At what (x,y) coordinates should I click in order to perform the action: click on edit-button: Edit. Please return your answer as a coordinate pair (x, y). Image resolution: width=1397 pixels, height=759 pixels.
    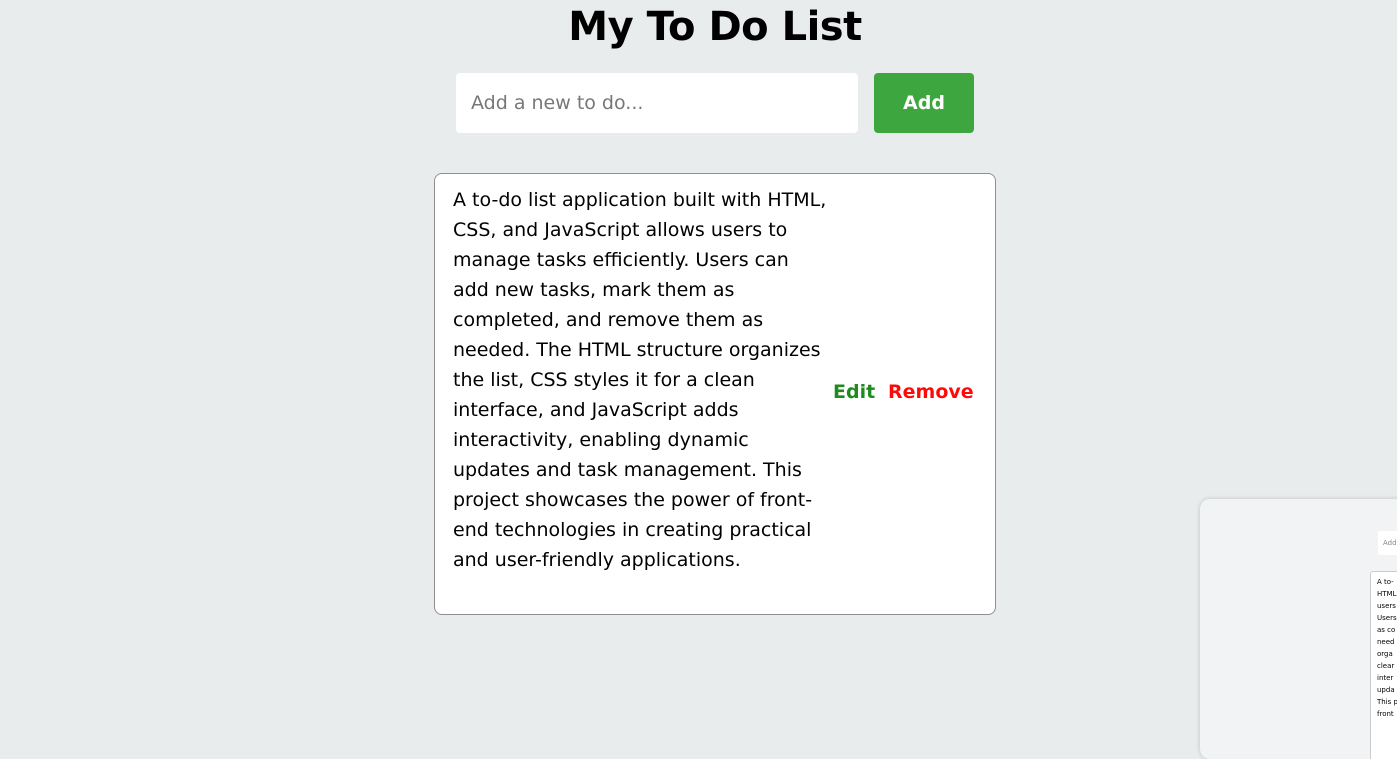
    Looking at the image, I should click on (854, 392).